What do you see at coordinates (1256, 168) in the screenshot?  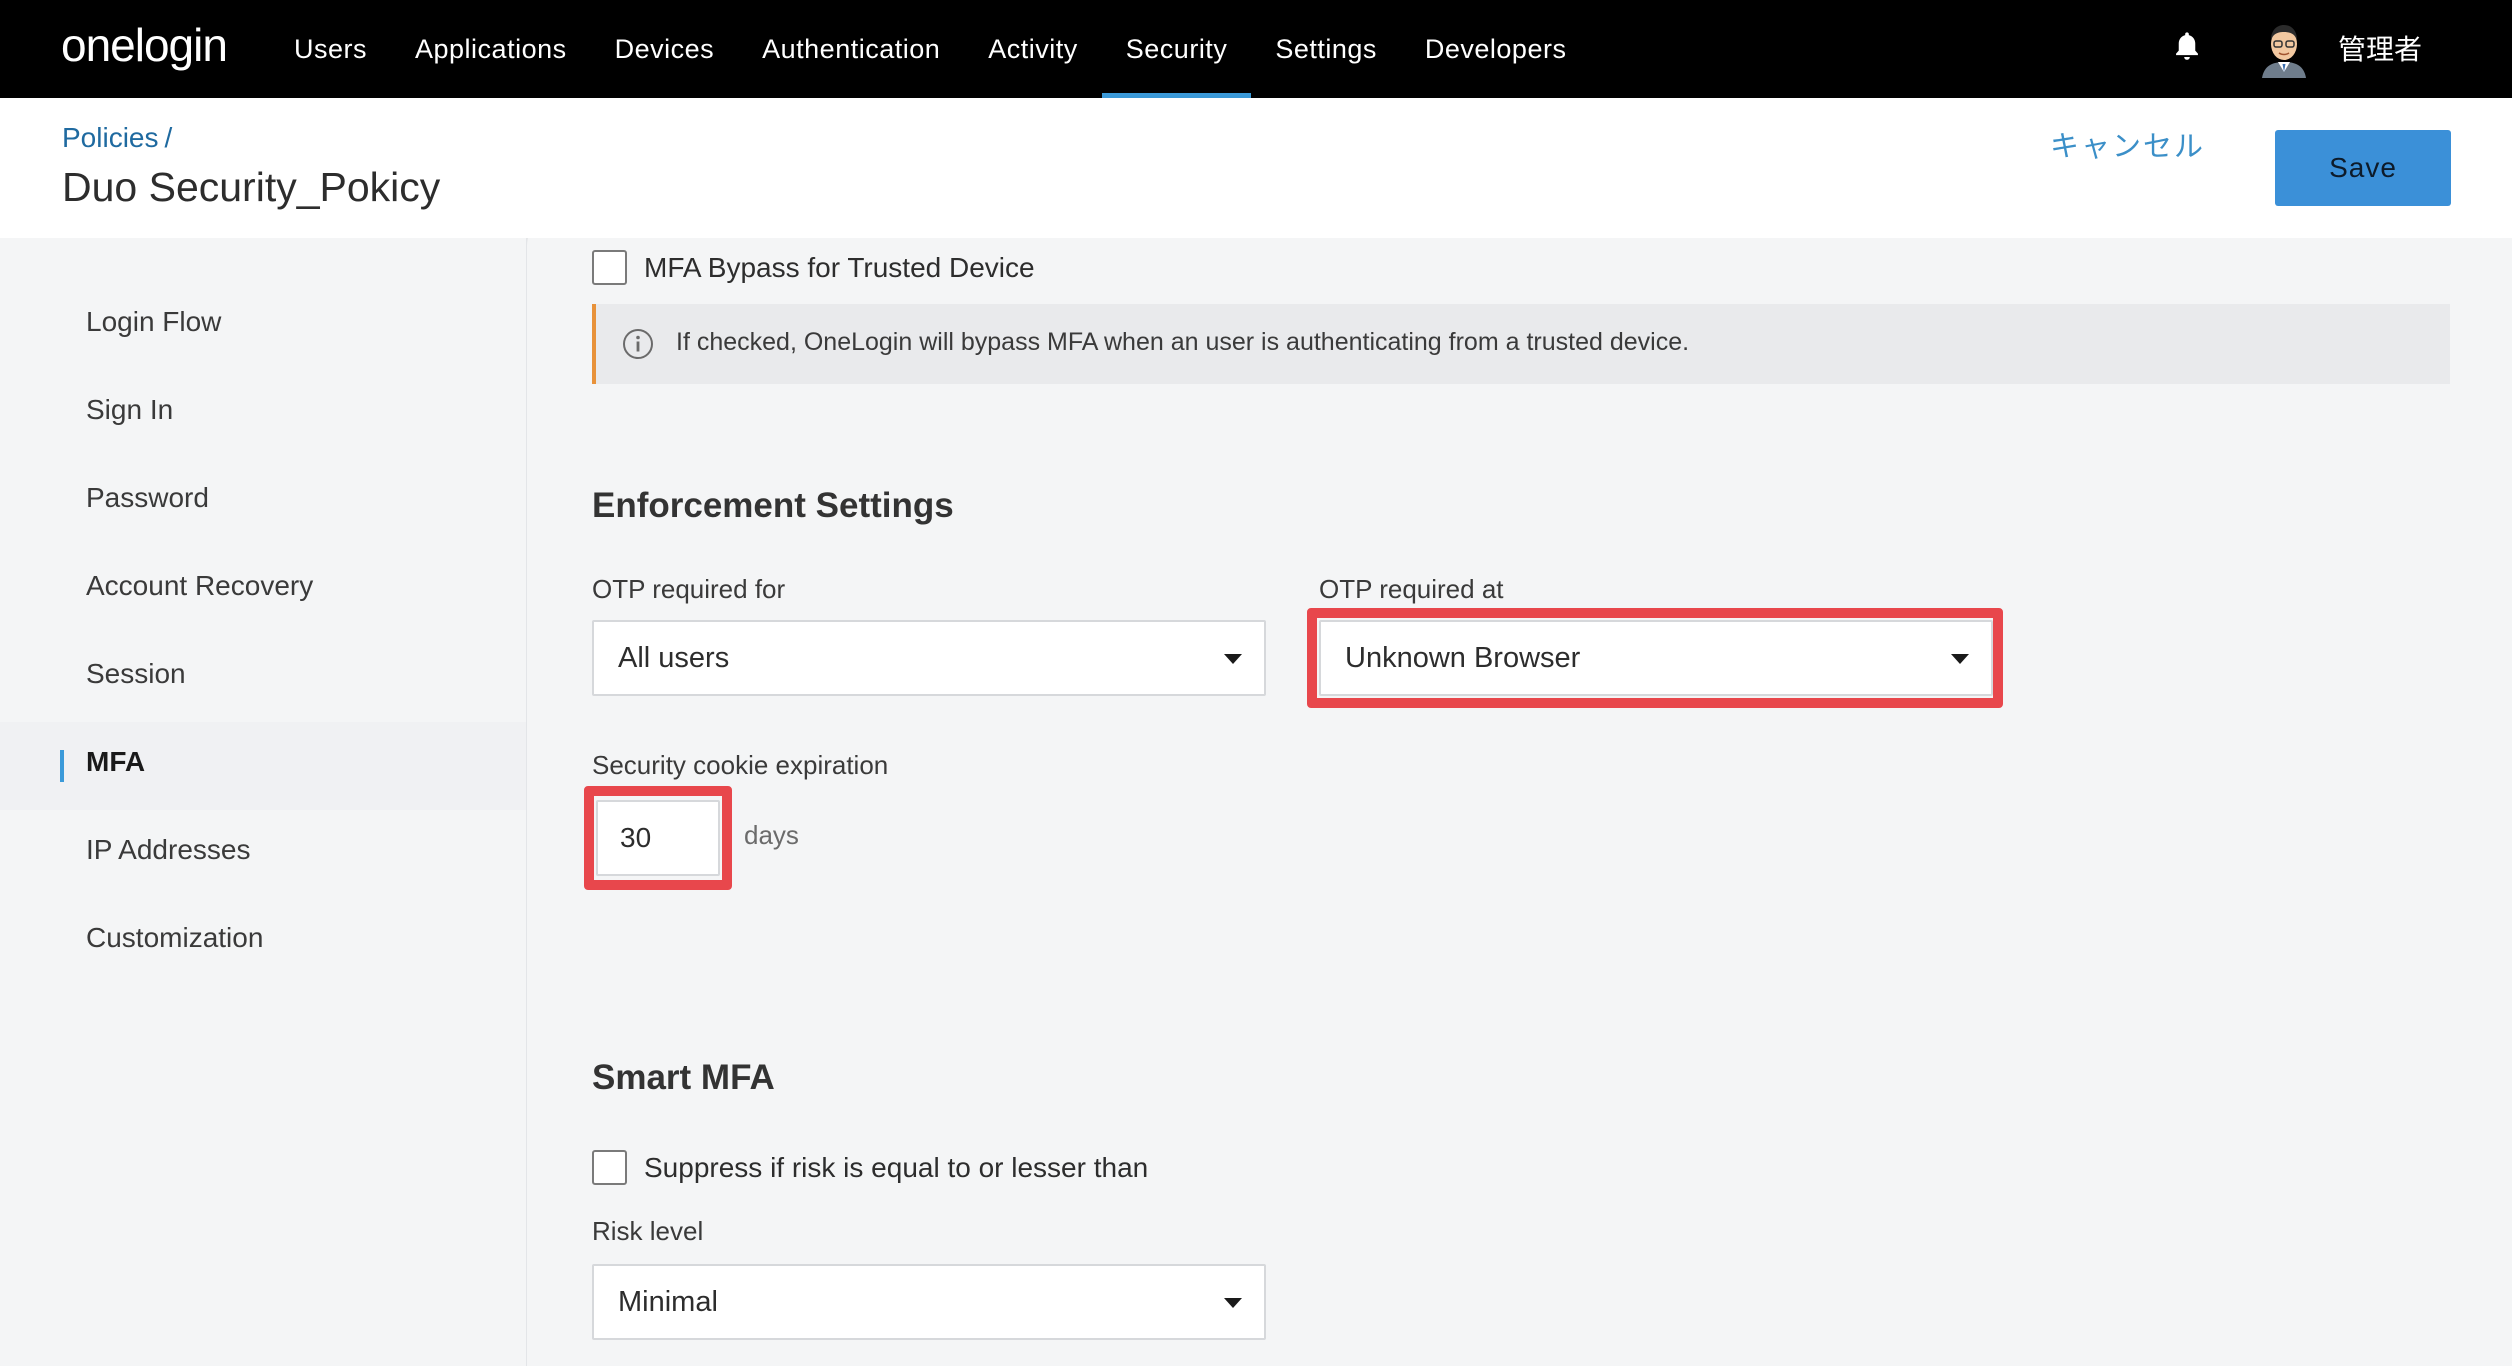 I see `page-header: Policies / Duo Security_Pokicy` at bounding box center [1256, 168].